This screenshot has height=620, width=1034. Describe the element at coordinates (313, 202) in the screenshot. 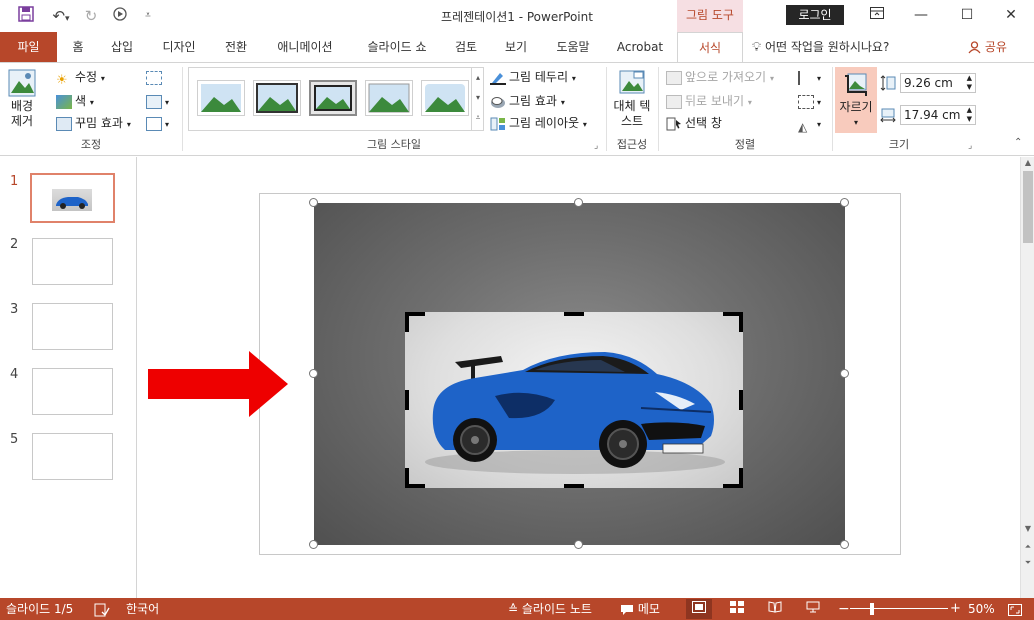

I see `resize-handle-top-left` at that location.